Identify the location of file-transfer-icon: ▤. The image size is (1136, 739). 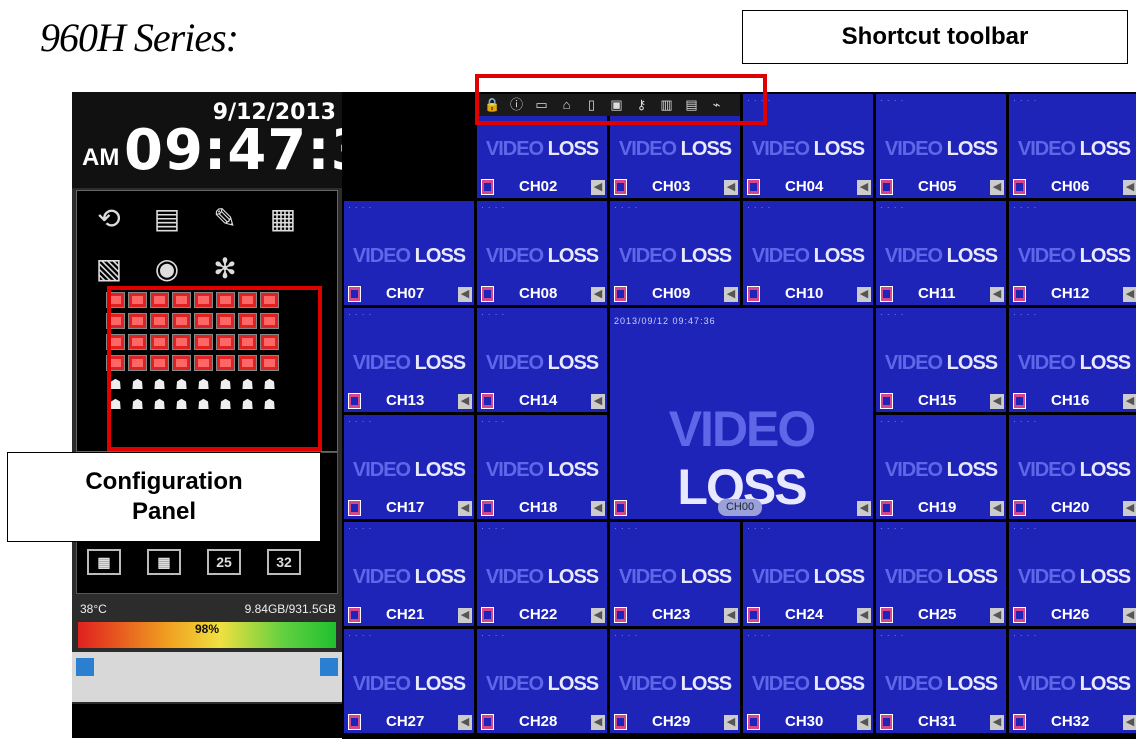
(167, 219).